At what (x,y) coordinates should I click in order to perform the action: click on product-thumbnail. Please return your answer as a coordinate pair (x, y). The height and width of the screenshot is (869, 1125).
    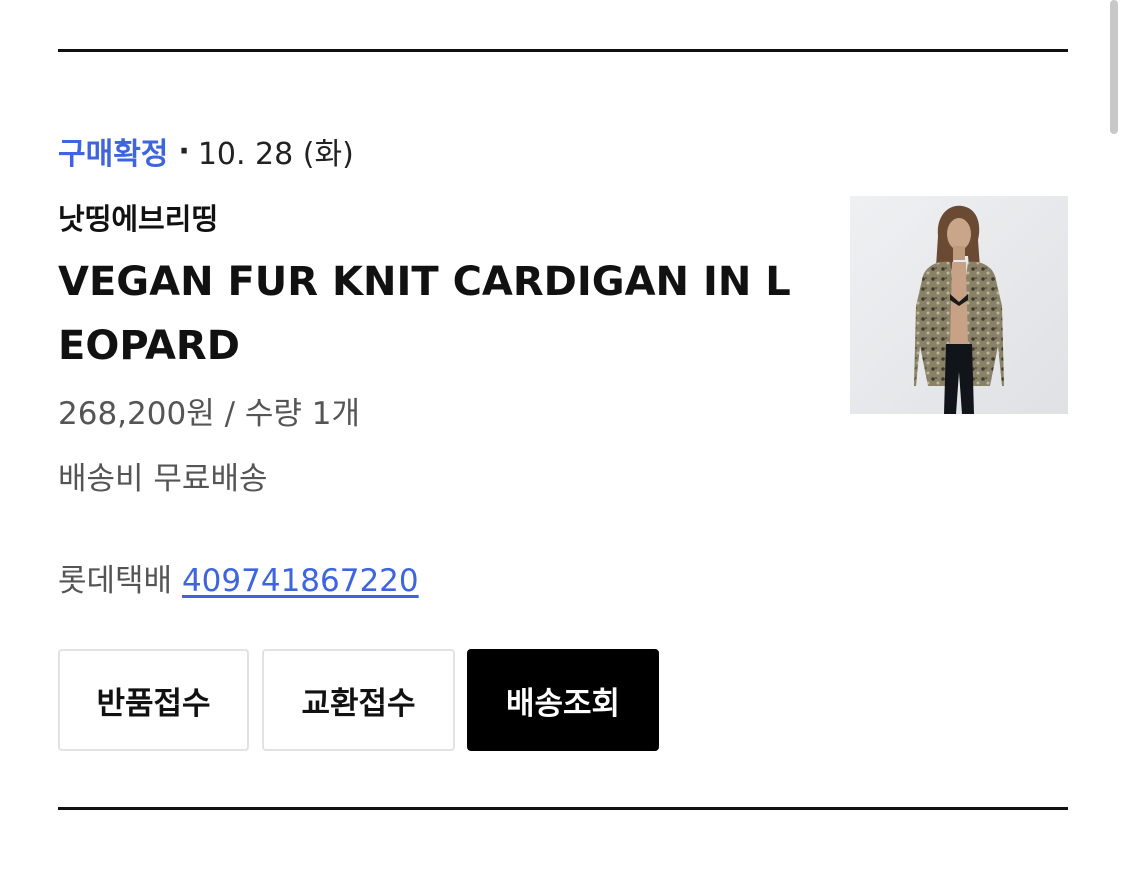
    Looking at the image, I should click on (959, 305).